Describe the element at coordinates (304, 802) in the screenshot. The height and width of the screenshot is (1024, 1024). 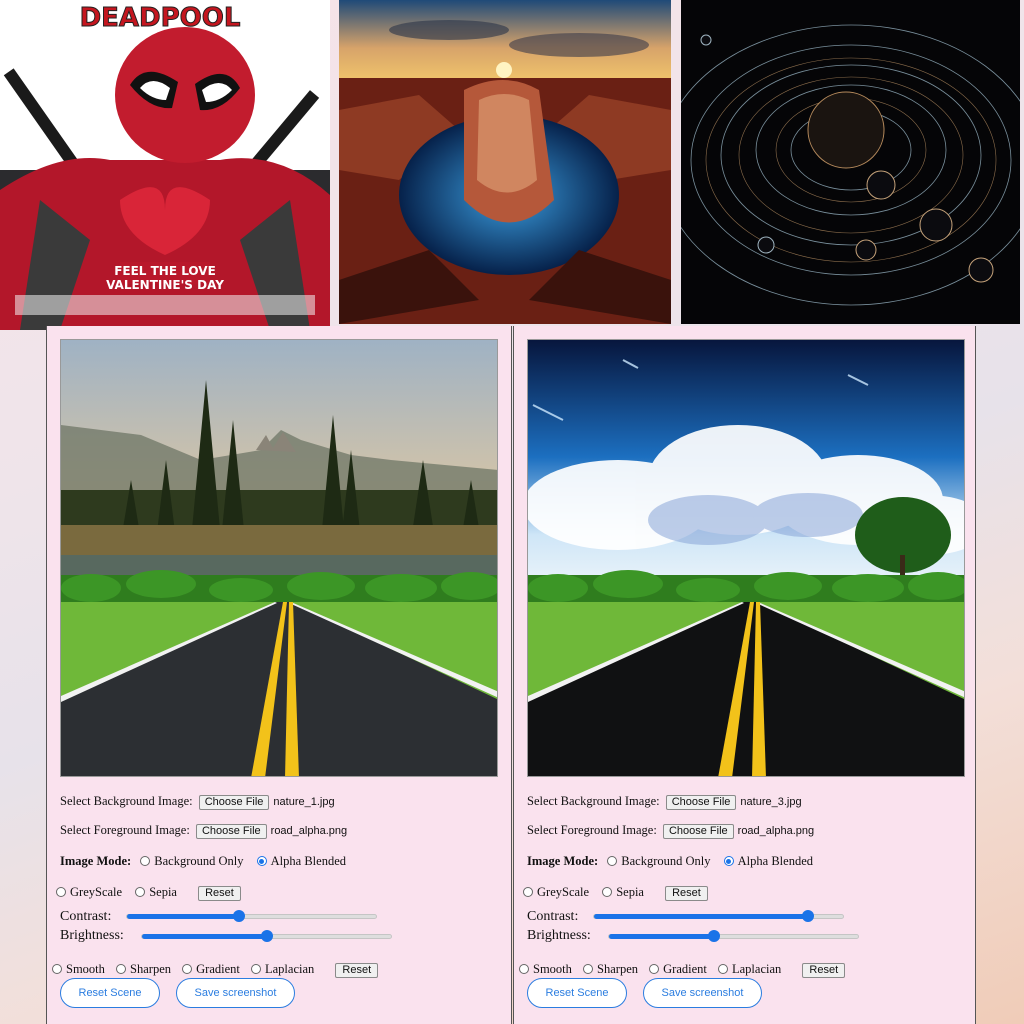
I see `background-file-name: nature_1.jpg` at that location.